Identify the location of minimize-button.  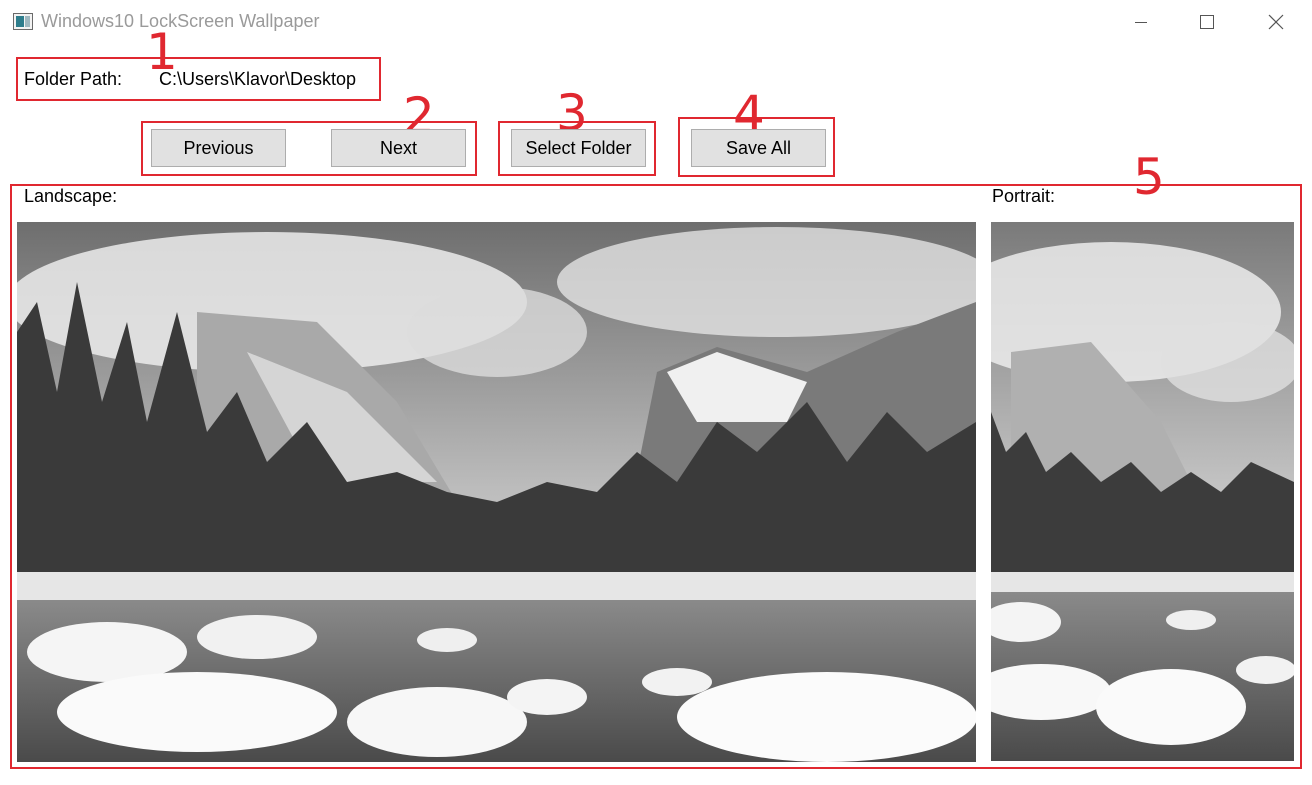
(1141, 22).